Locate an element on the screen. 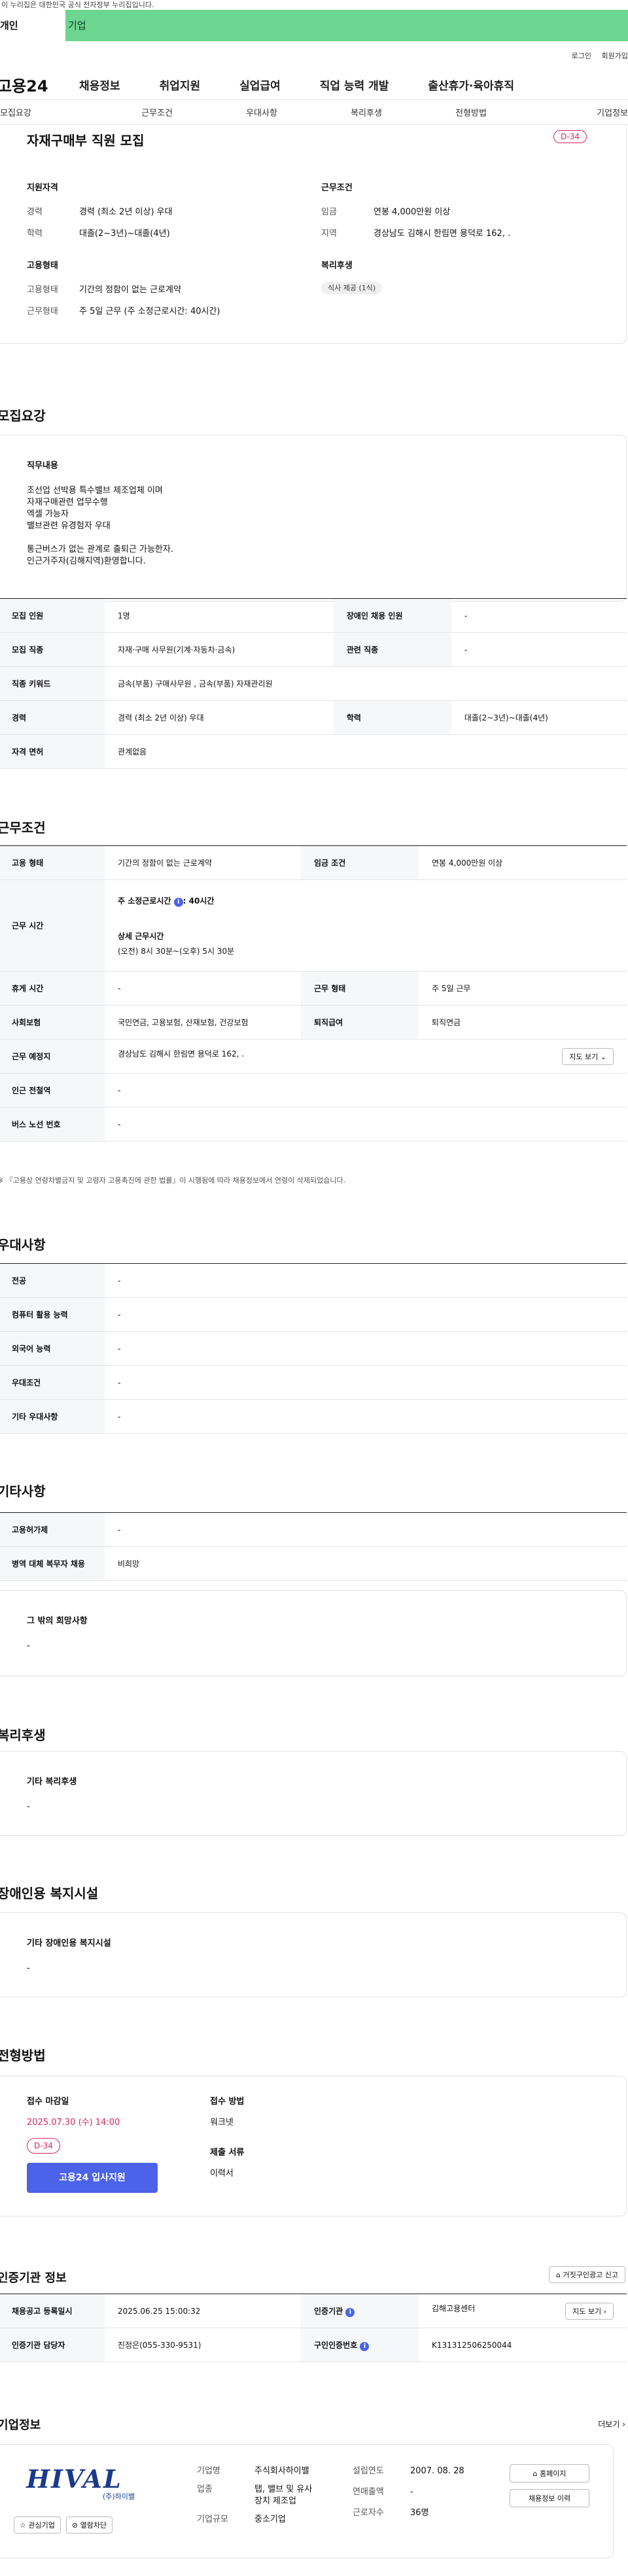 The width and height of the screenshot is (628, 2576). tab-company: 기업 is located at coordinates (346, 25).